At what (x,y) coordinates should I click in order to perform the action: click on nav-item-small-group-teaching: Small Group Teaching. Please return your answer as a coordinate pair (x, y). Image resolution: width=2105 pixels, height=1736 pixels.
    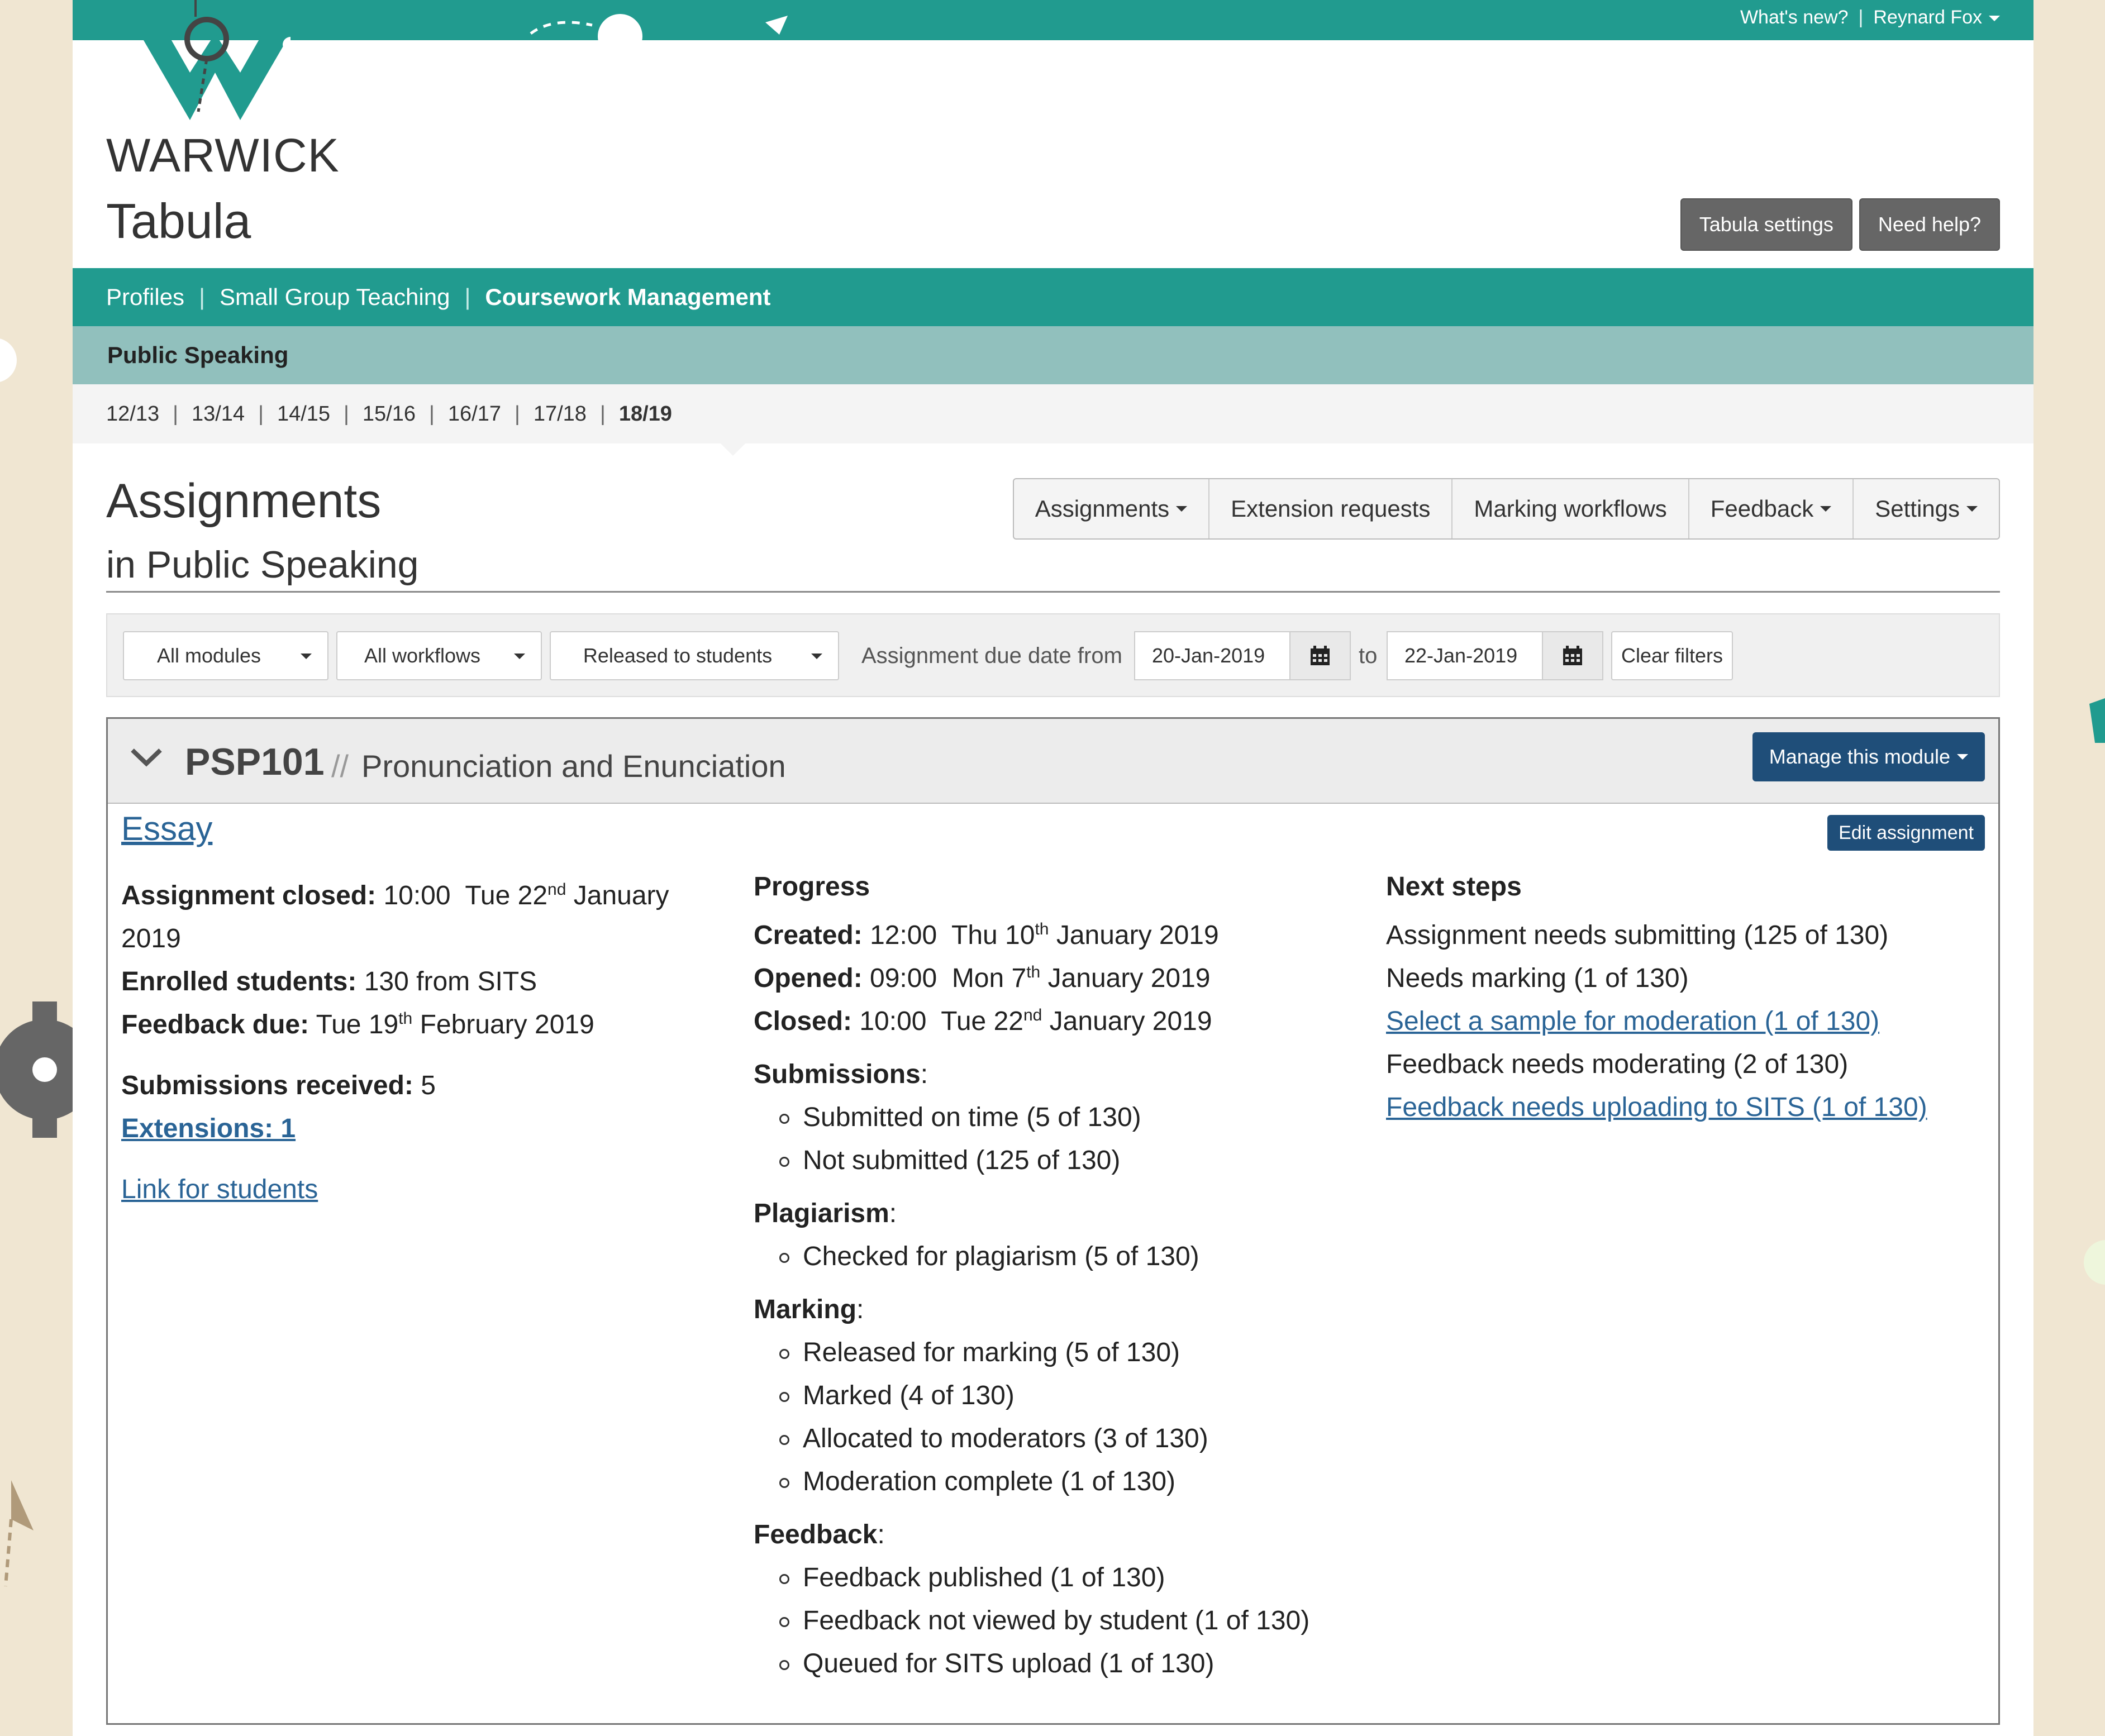
    Looking at the image, I should click on (335, 297).